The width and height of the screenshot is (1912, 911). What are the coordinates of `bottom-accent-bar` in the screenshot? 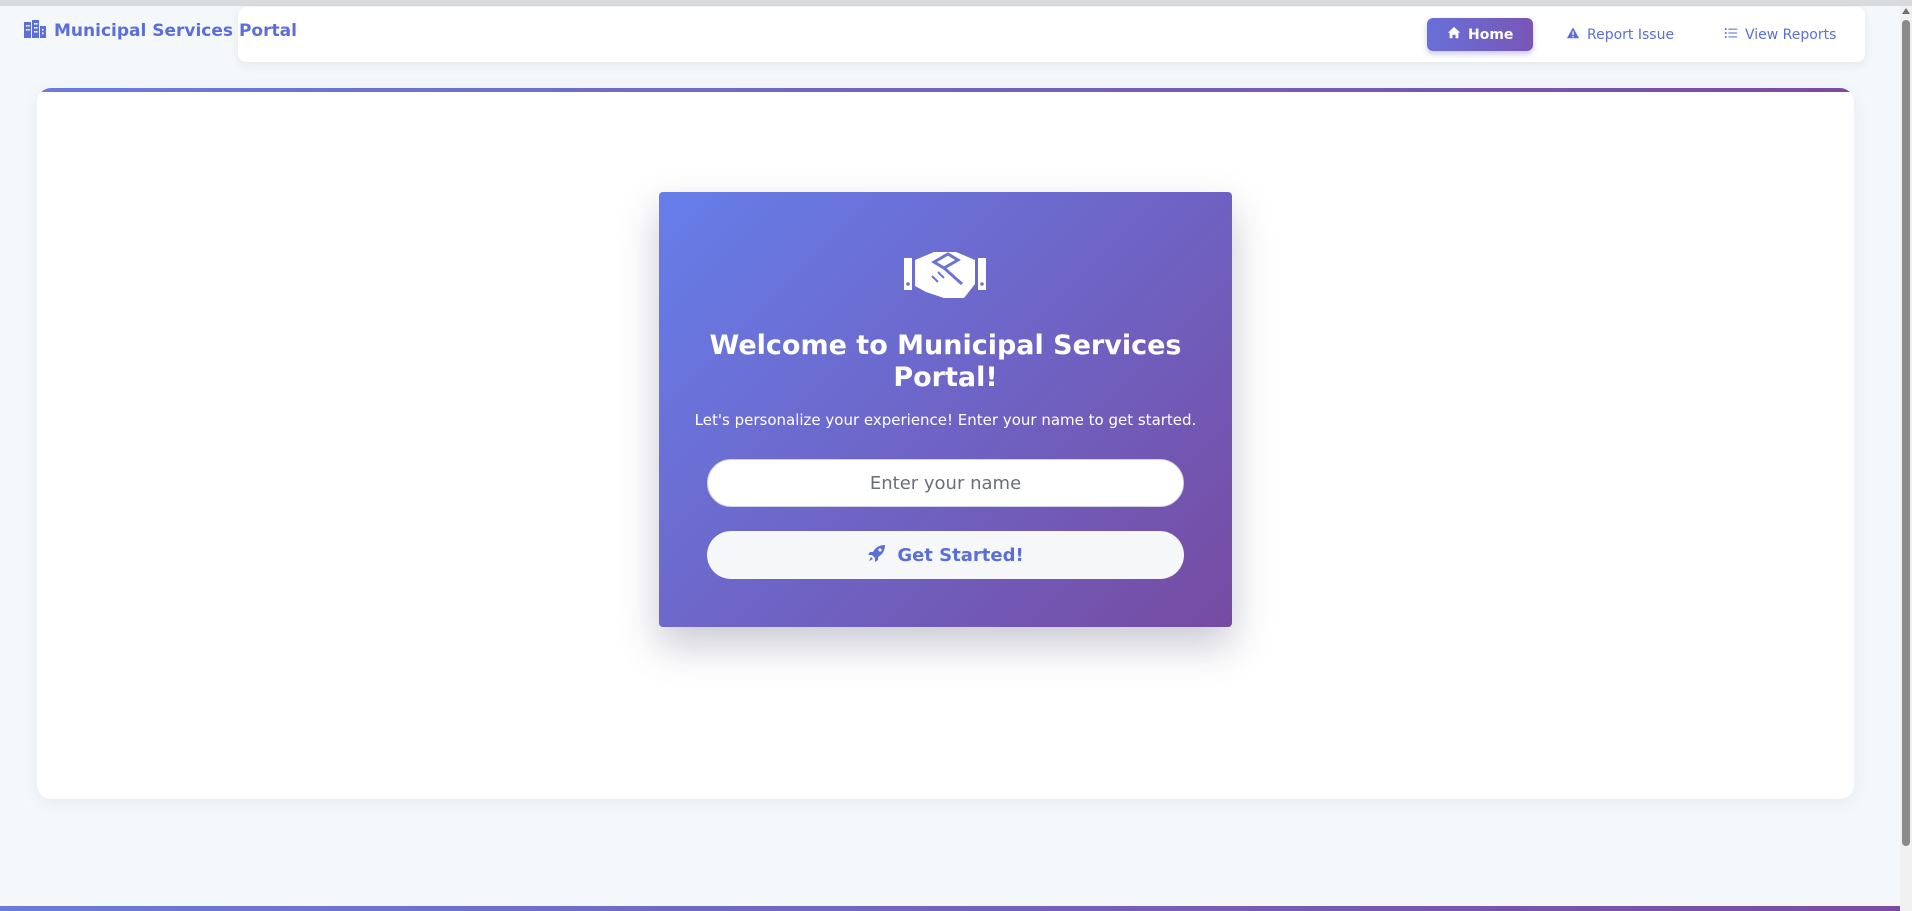 It's located at (950, 908).